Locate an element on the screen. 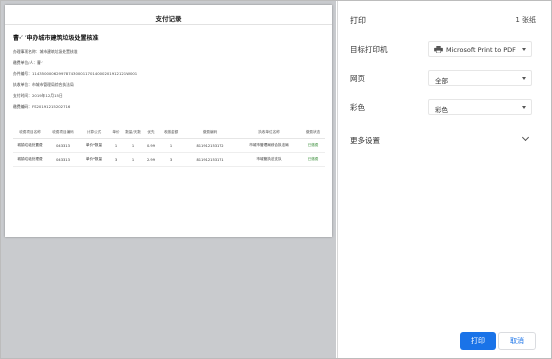 The height and width of the screenshot is (359, 552). color-label: 彩色 is located at coordinates (357, 107).